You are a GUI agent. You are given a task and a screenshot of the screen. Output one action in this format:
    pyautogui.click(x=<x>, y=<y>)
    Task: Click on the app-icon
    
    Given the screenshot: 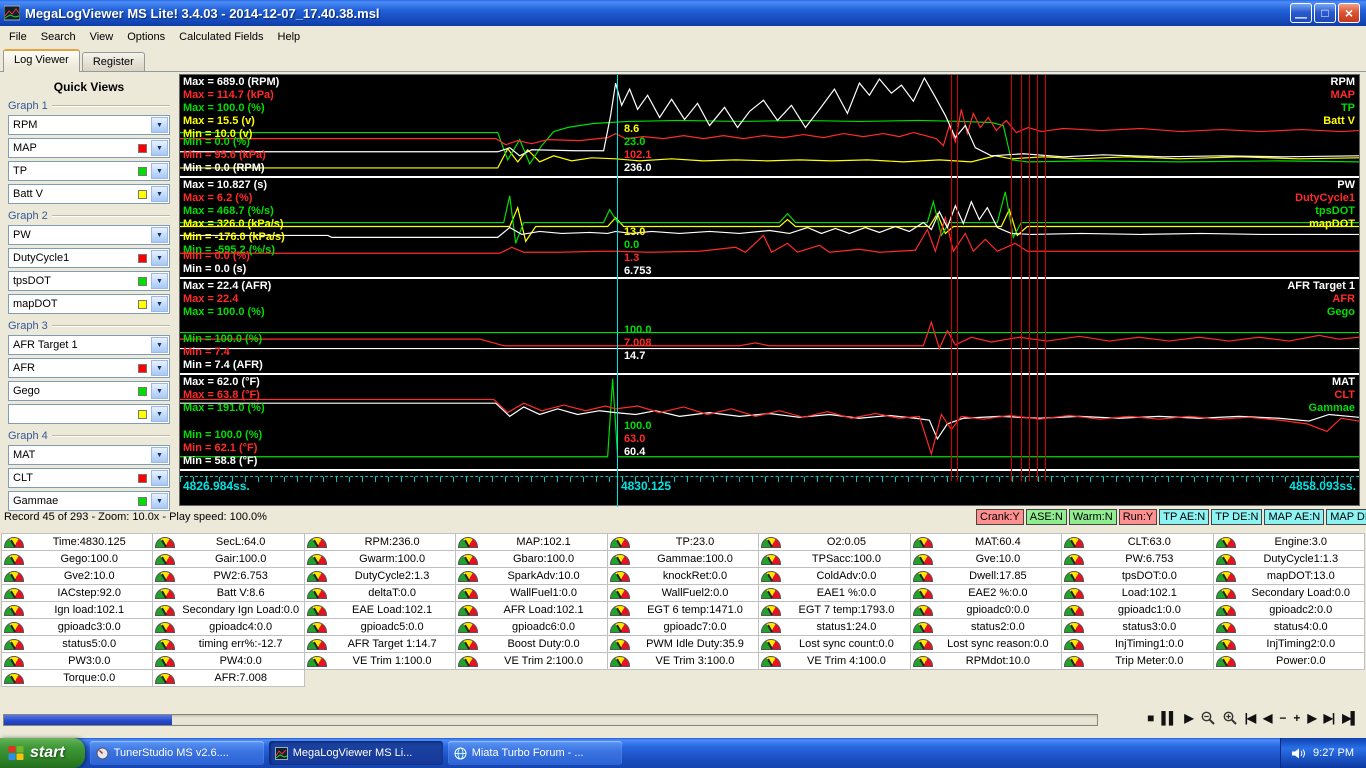 What is the action you would take?
    pyautogui.click(x=12, y=13)
    